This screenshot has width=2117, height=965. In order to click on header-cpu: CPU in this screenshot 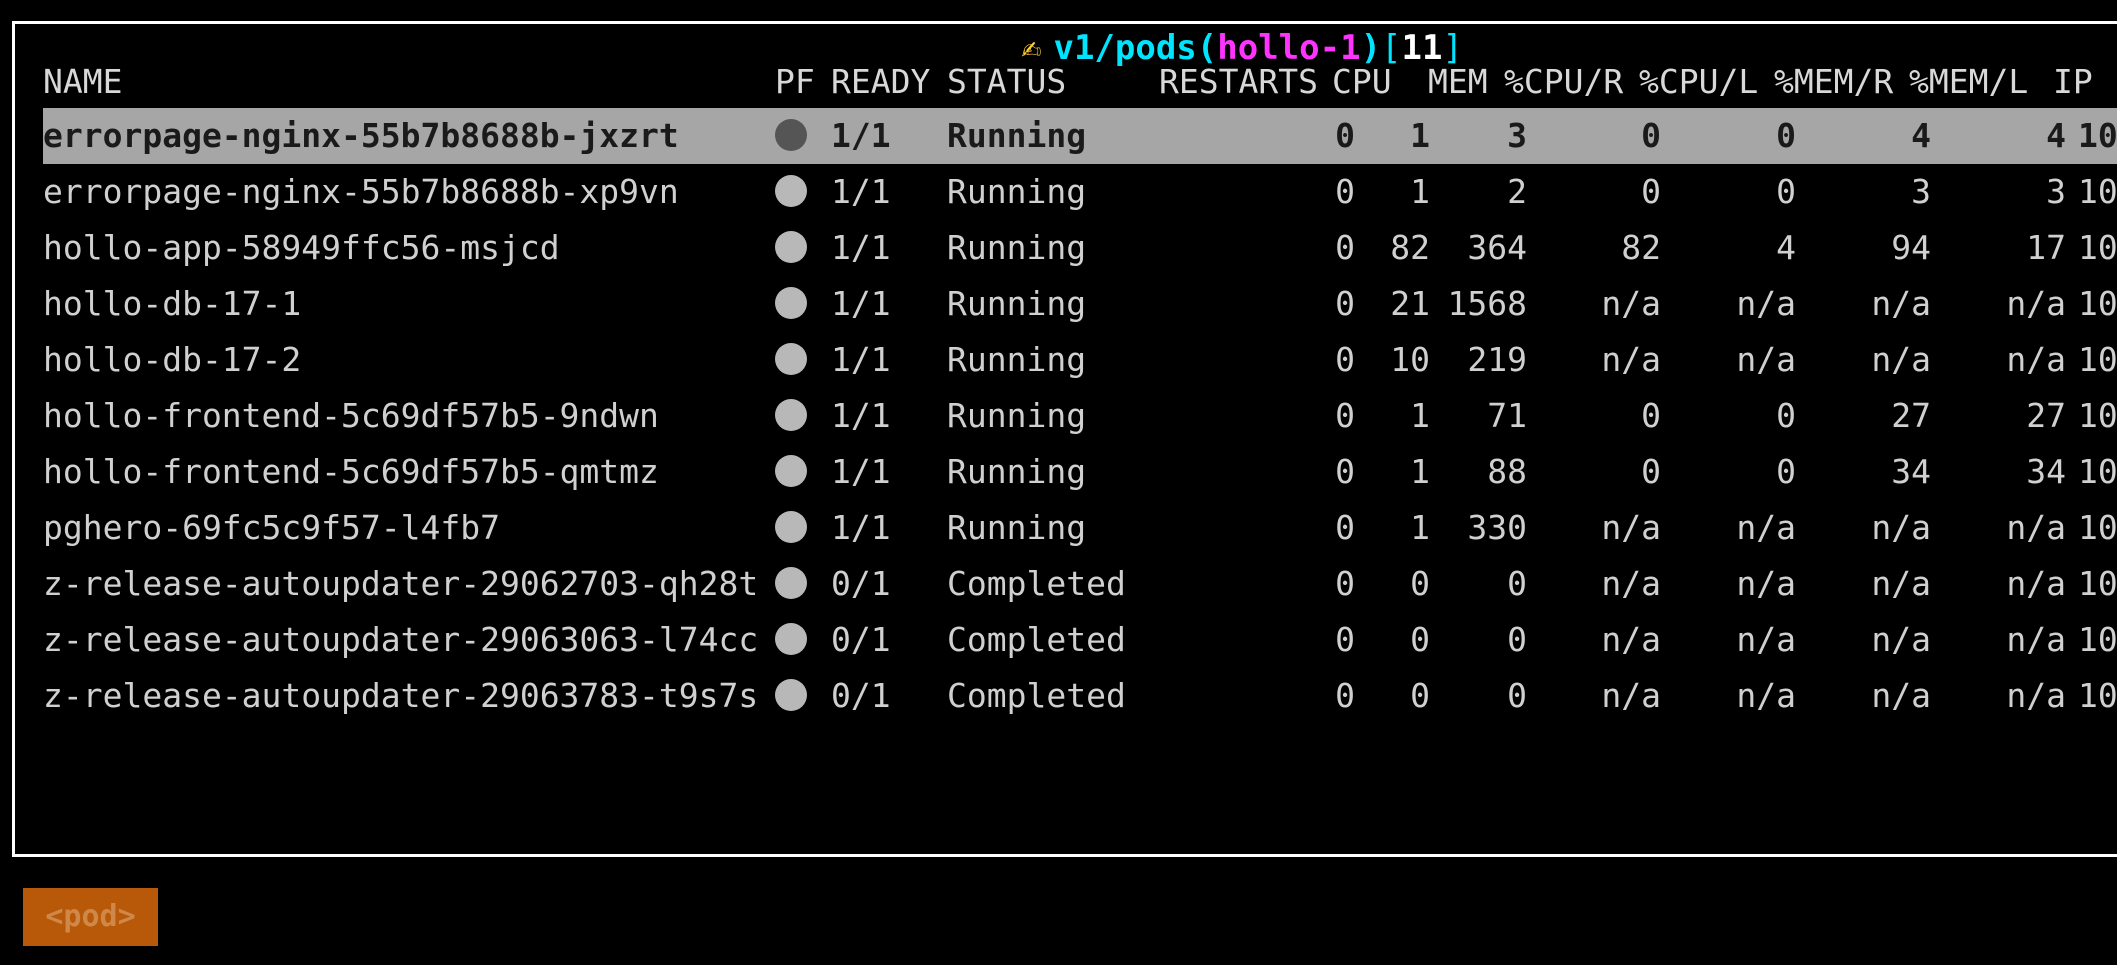, I will do `click(1362, 82)`.